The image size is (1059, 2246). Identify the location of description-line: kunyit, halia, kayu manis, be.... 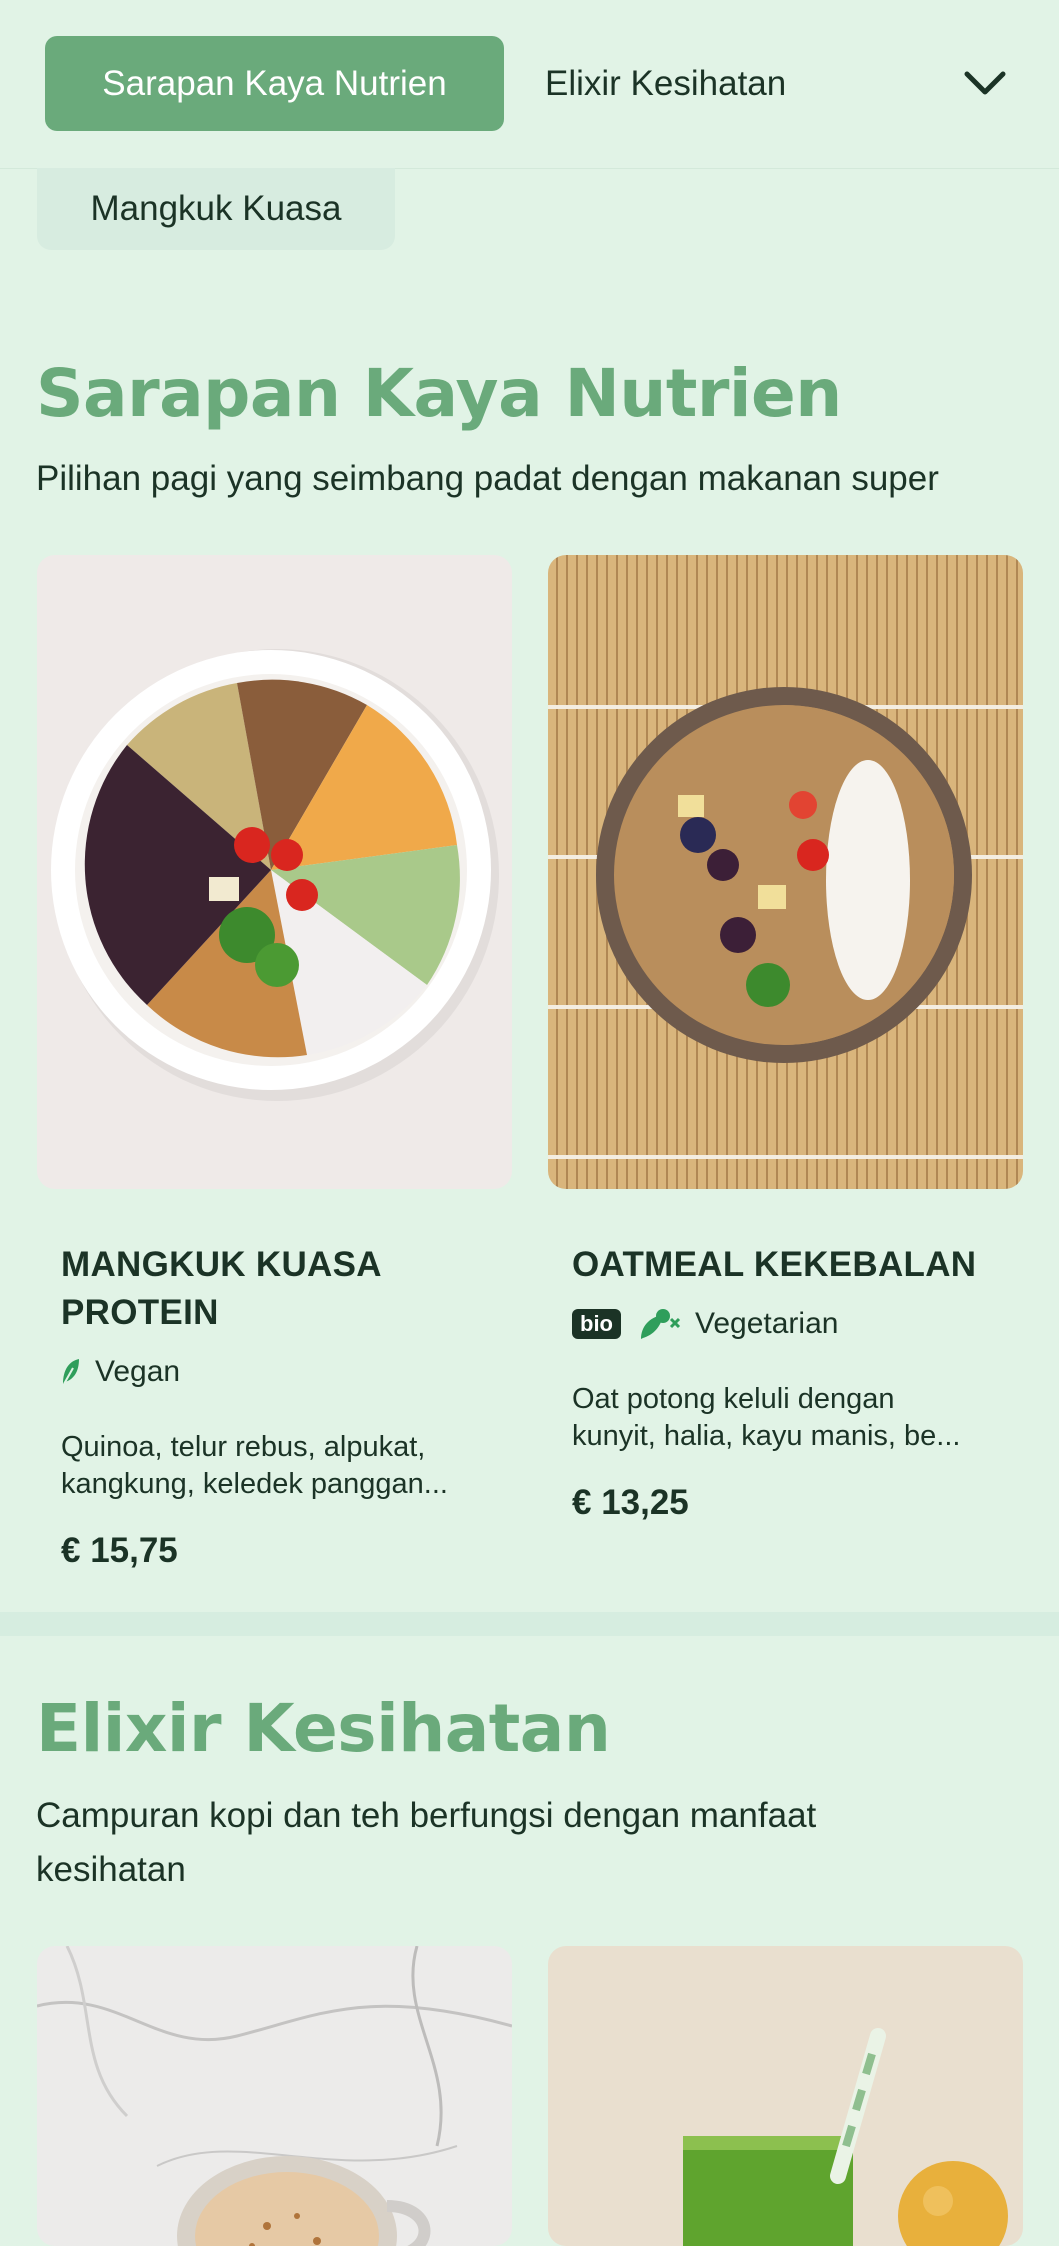
(766, 1436).